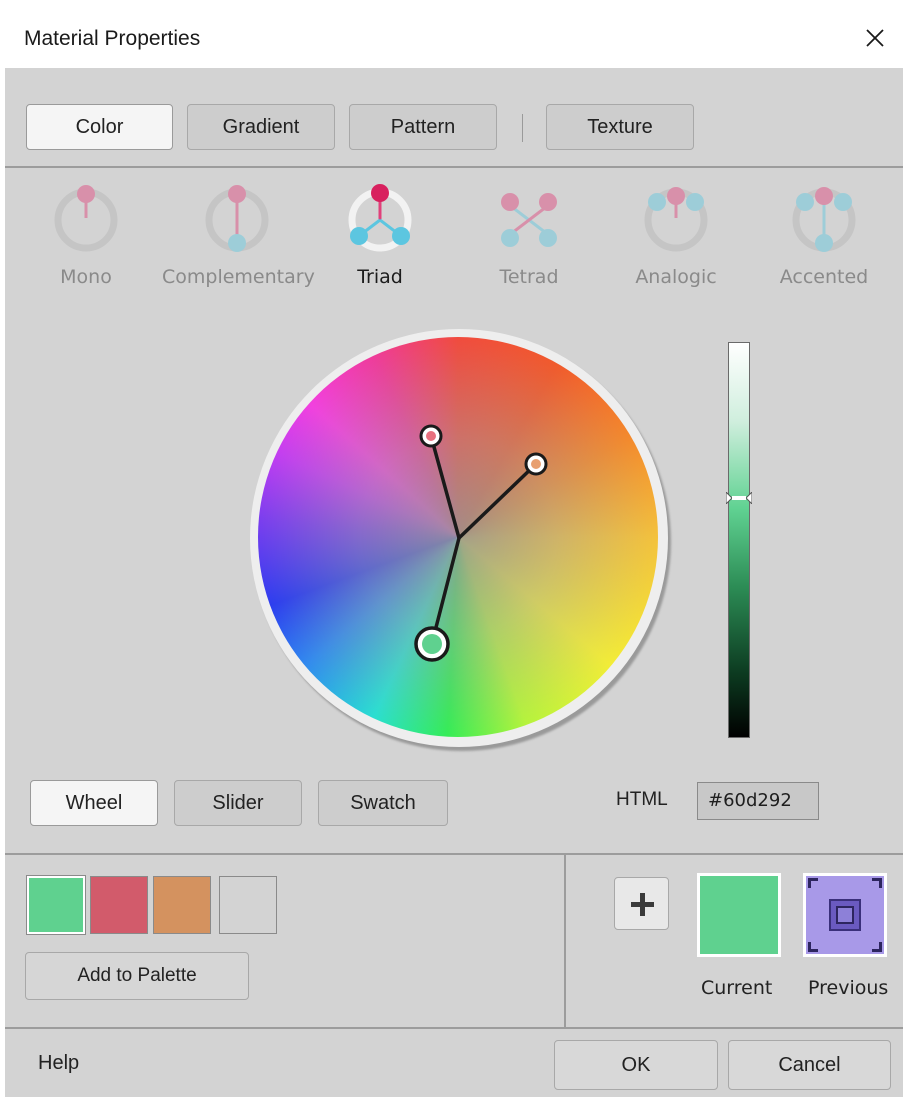 This screenshot has height=1097, width=903. I want to click on tab-pattern: Pattern, so click(423, 127).